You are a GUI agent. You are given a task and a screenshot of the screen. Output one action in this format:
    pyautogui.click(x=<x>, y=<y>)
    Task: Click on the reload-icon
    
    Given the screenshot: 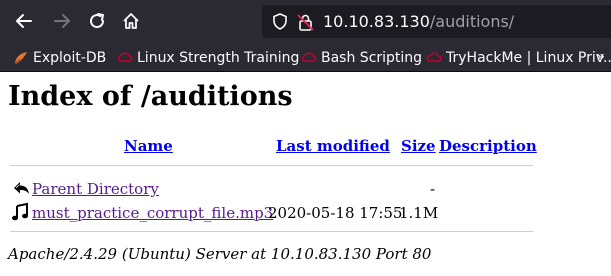 What is the action you would take?
    pyautogui.click(x=97, y=21)
    